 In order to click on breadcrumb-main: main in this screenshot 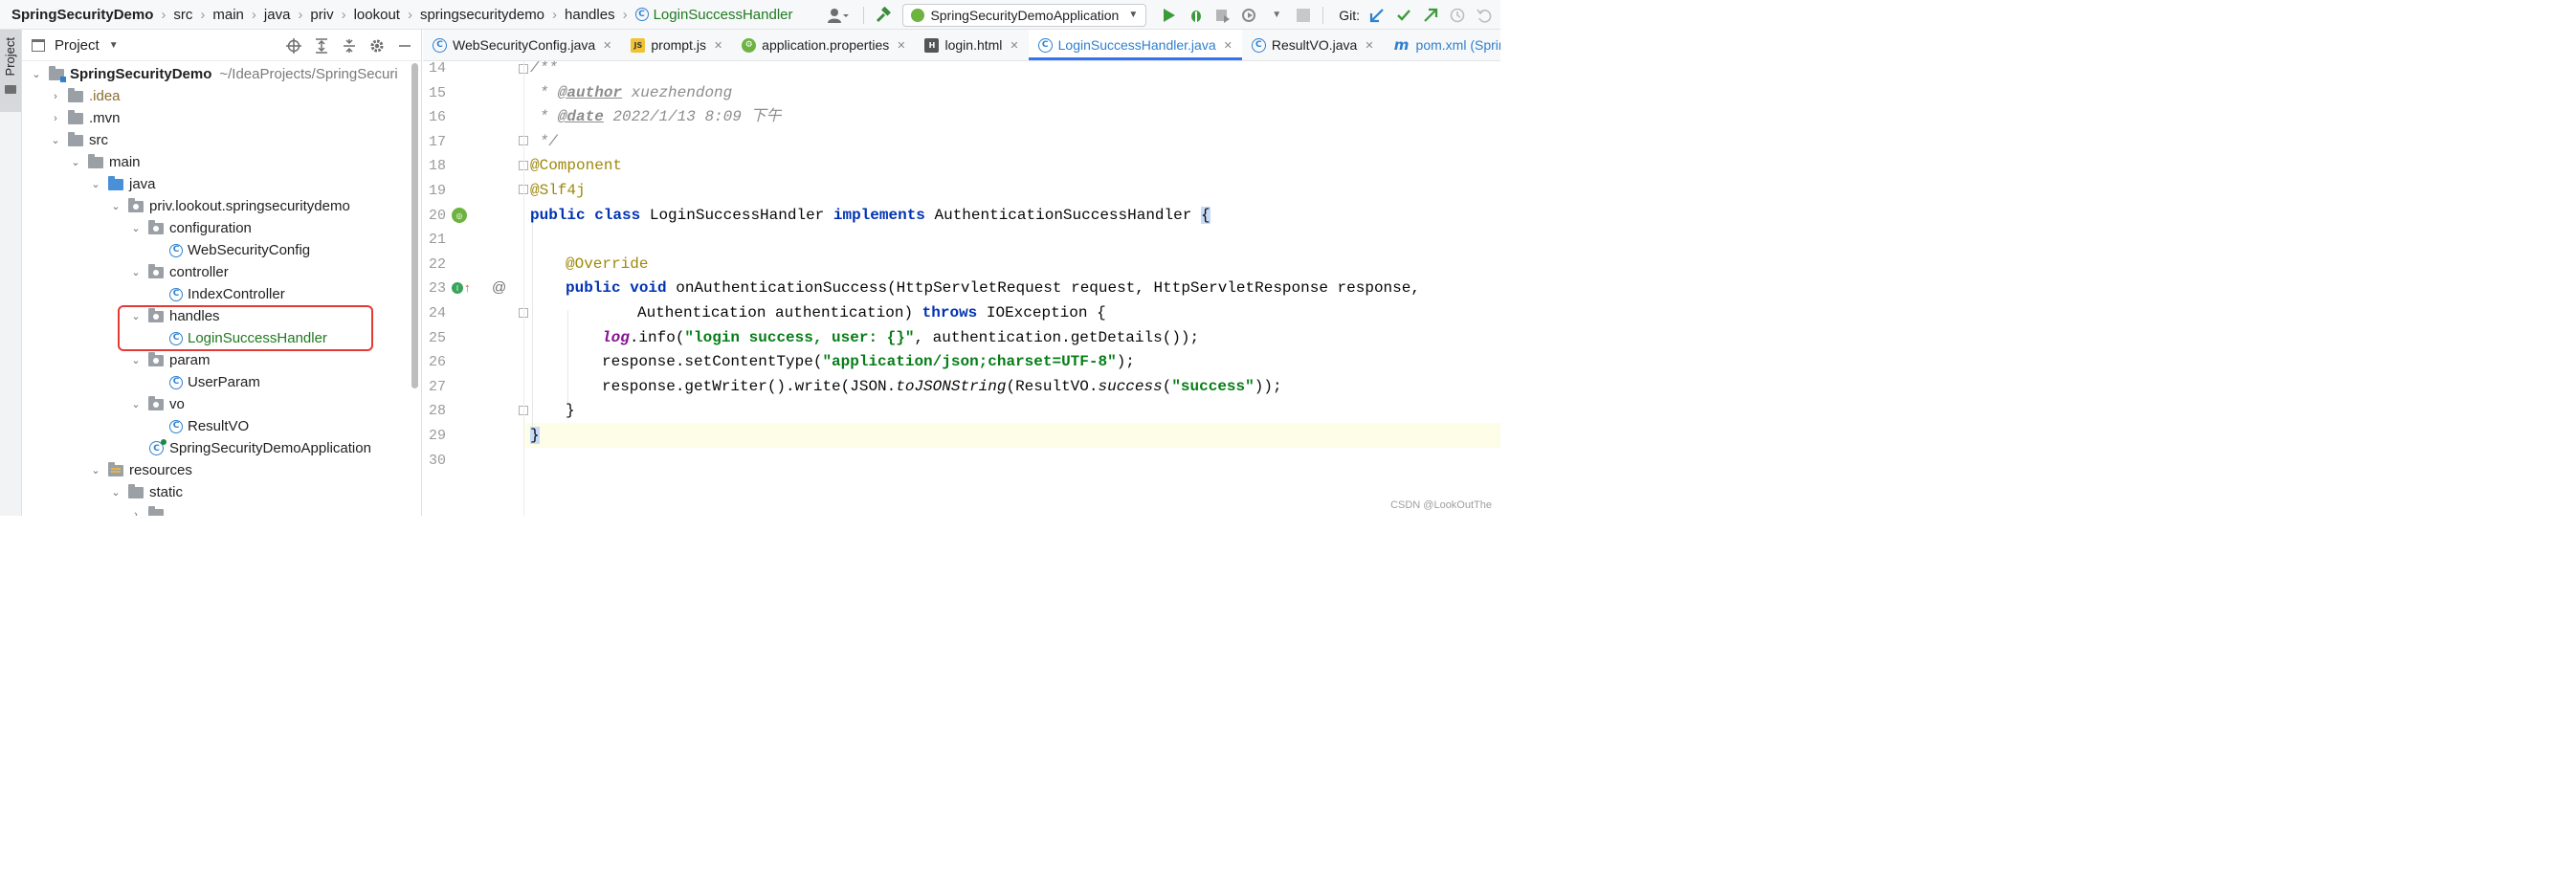, I will do `click(228, 15)`.